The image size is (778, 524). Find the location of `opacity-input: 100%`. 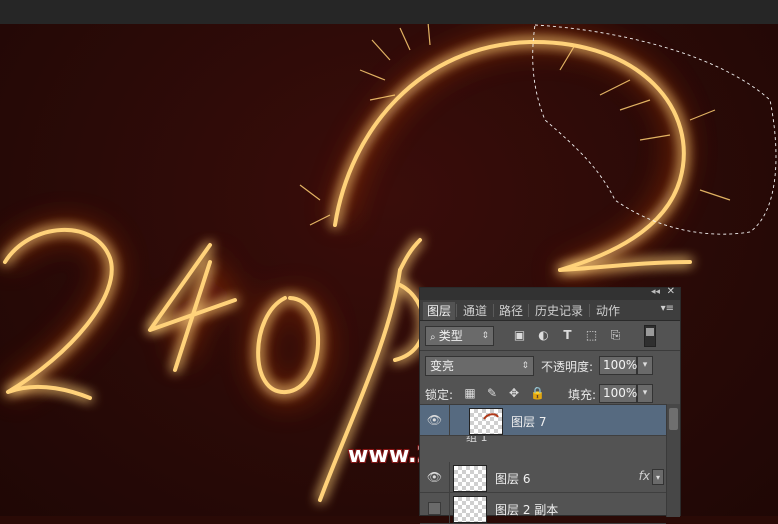

opacity-input: 100% is located at coordinates (618, 365).